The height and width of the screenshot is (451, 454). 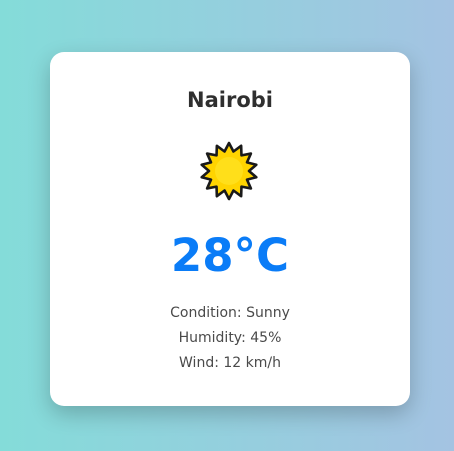 I want to click on wind-label: Wind:, so click(x=199, y=363).